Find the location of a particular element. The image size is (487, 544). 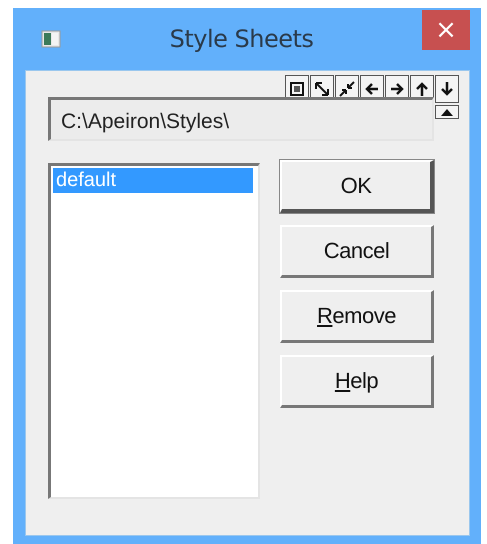

arrow-down-button is located at coordinates (447, 89).